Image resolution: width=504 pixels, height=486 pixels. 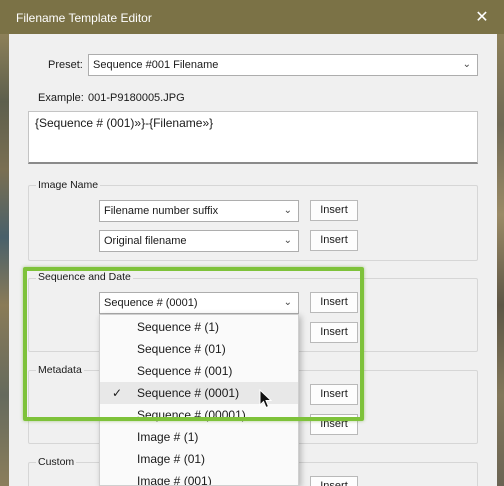 What do you see at coordinates (124, 123) in the screenshot?
I see `template-text-value: {Sequence # (001)»}-{Filename»}` at bounding box center [124, 123].